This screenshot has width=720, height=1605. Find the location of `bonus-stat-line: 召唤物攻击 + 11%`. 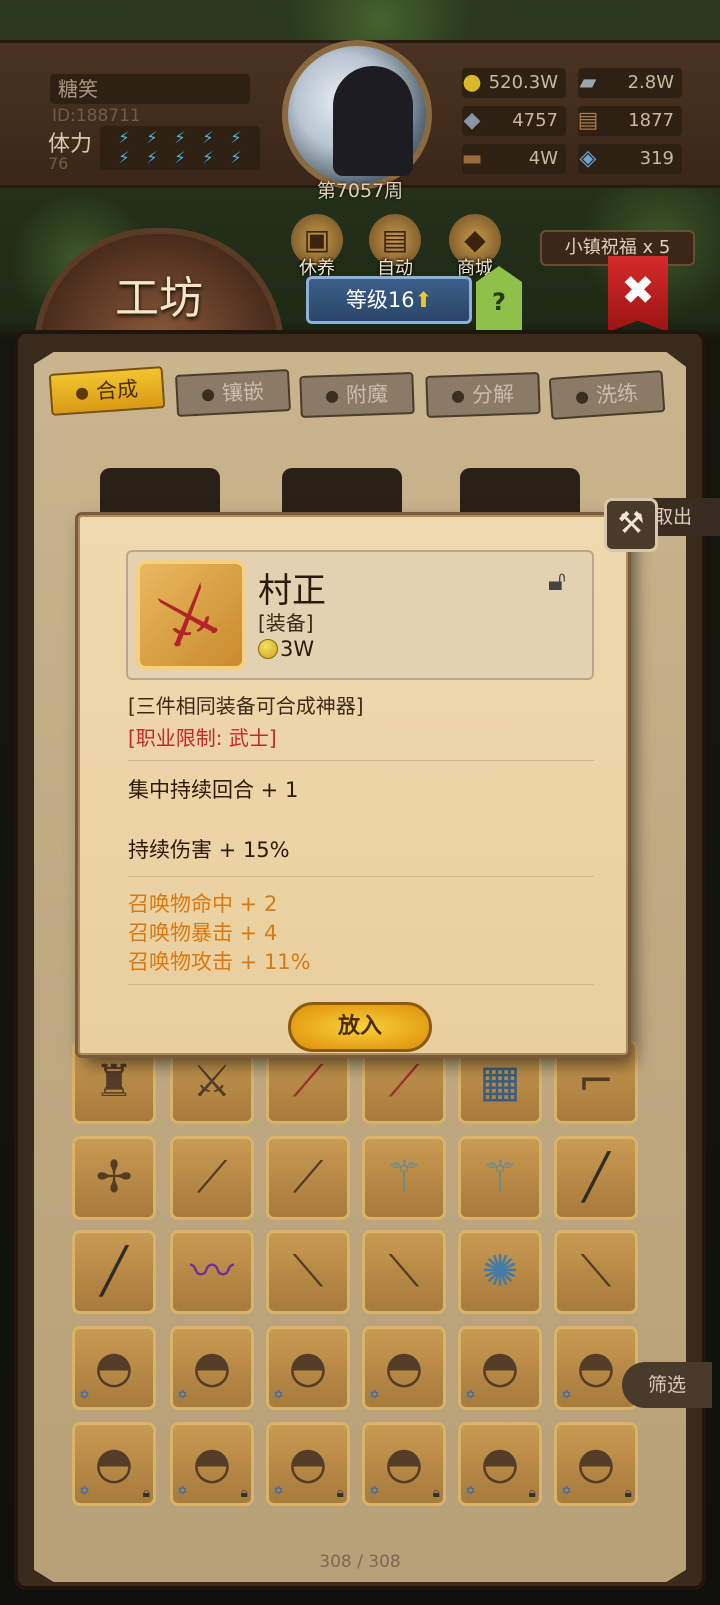

bonus-stat-line: 召唤物攻击 + 11% is located at coordinates (219, 962).